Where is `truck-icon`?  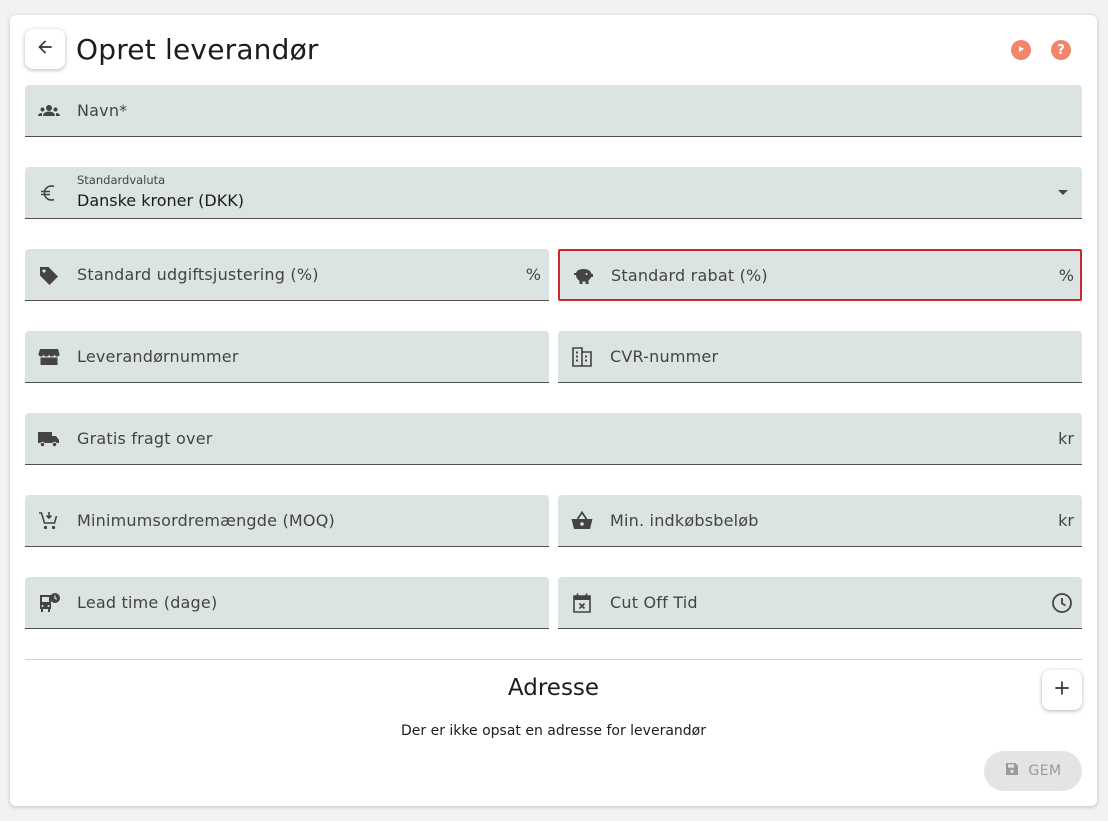
truck-icon is located at coordinates (49, 439).